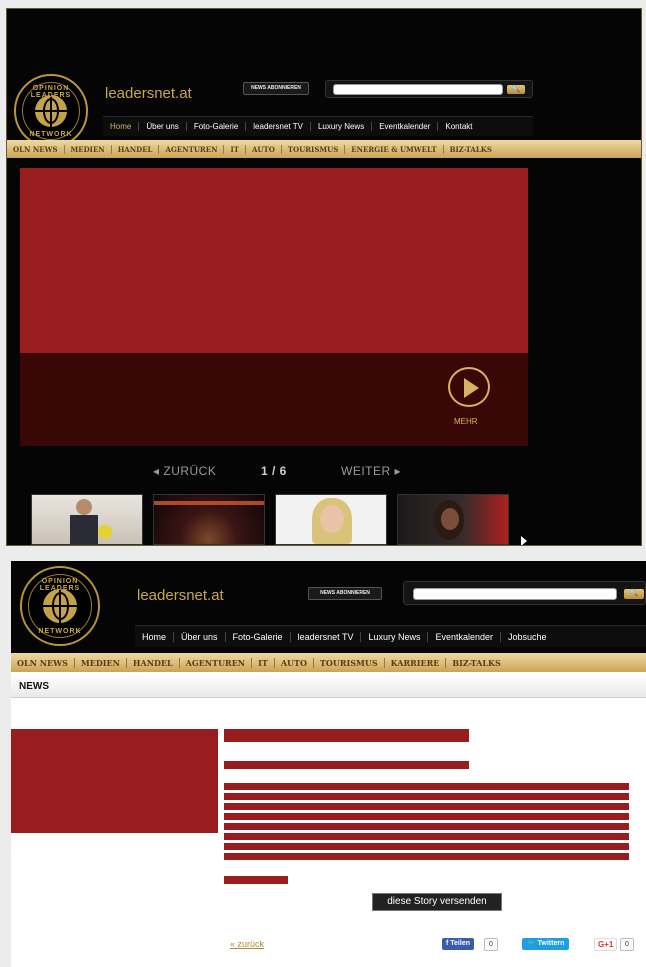 The width and height of the screenshot is (646, 967). What do you see at coordinates (458, 944) in the screenshot?
I see `facebook-share-button: f Teilen` at bounding box center [458, 944].